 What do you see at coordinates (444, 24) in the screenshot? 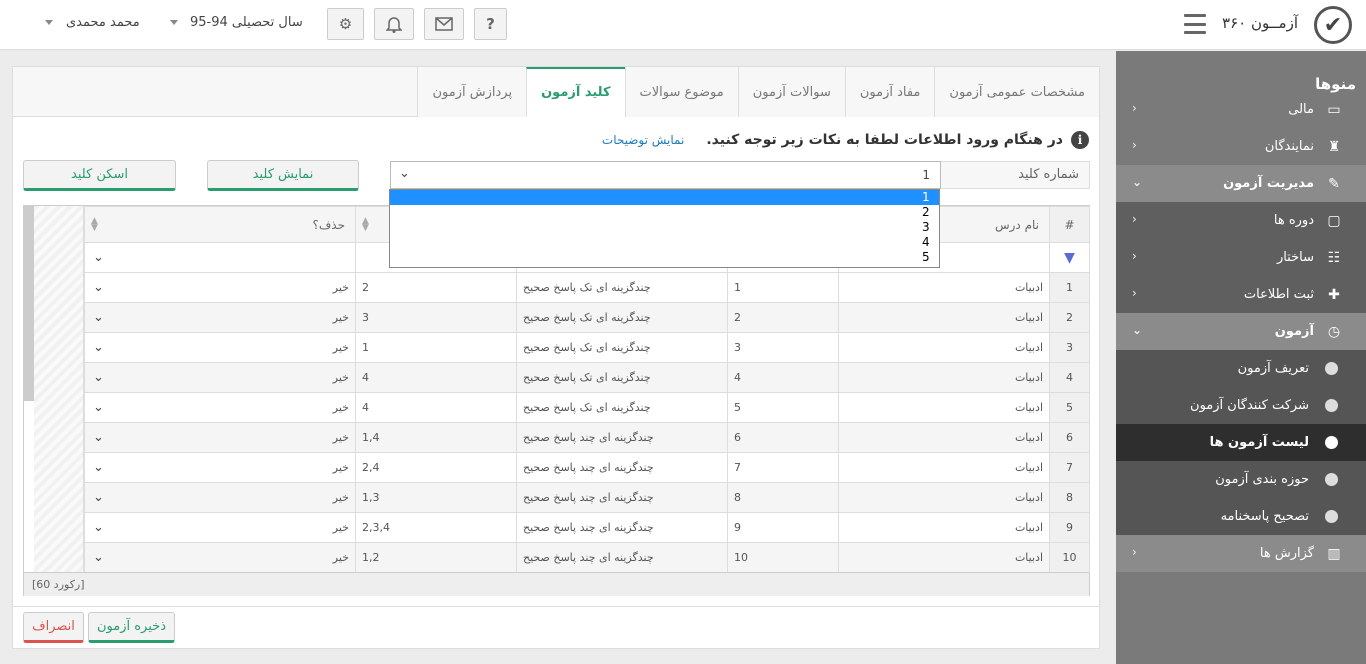
I see `mail-icon` at bounding box center [444, 24].